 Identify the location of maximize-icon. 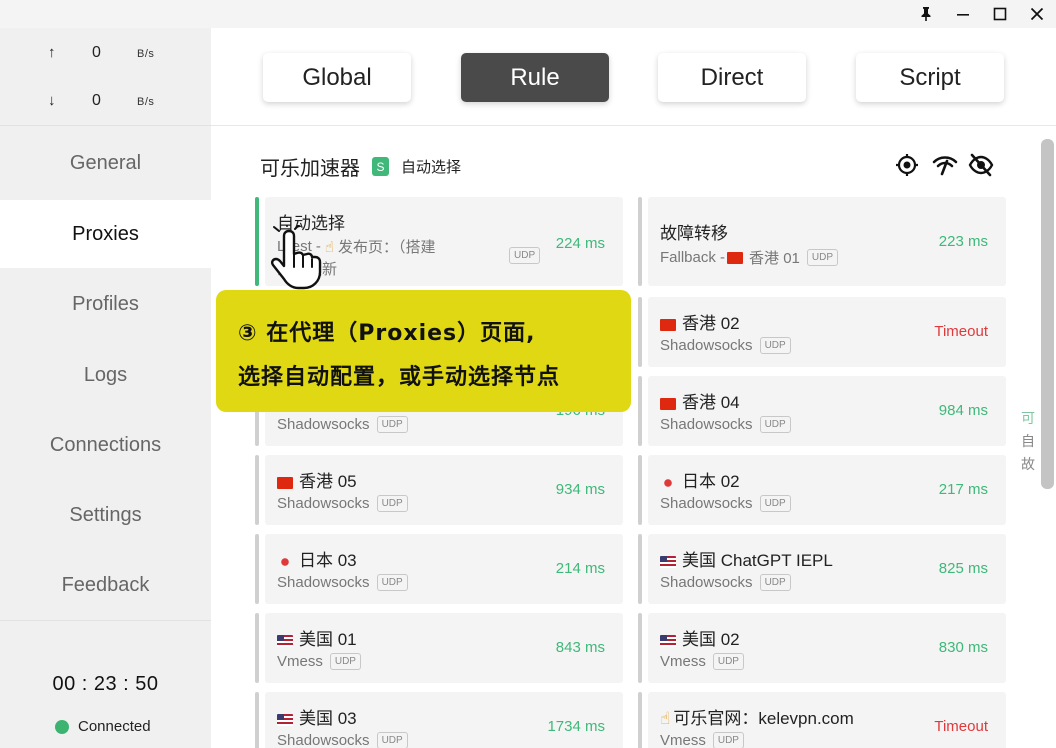
(1000, 14).